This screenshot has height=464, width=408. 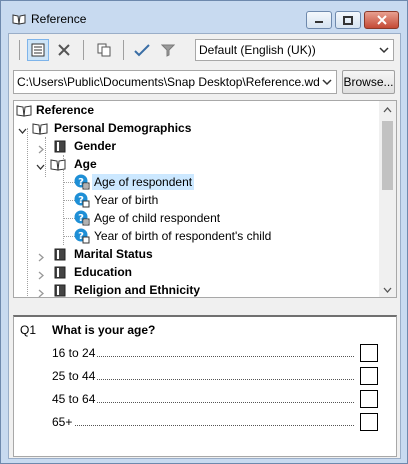 I want to click on tree-item-marital-status: Marital Status, so click(x=94, y=254).